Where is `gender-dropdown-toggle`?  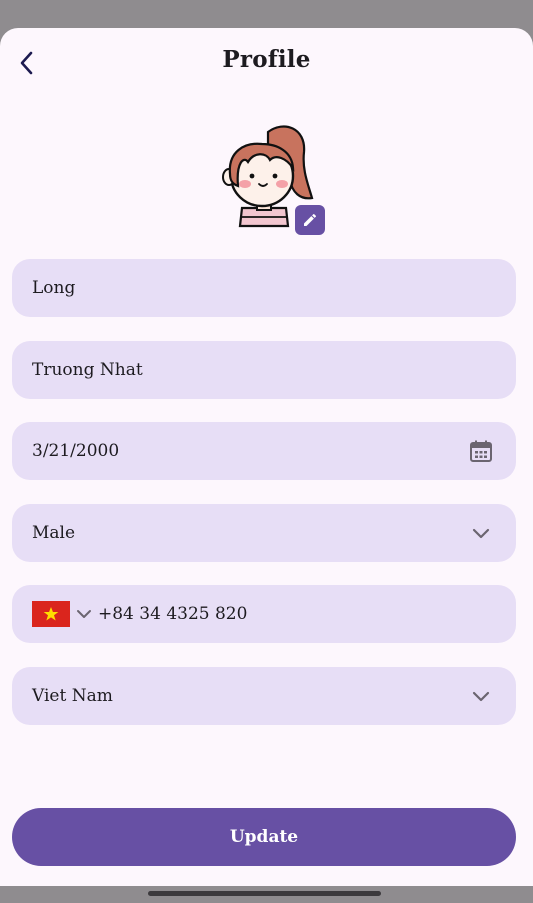 gender-dropdown-toggle is located at coordinates (481, 533).